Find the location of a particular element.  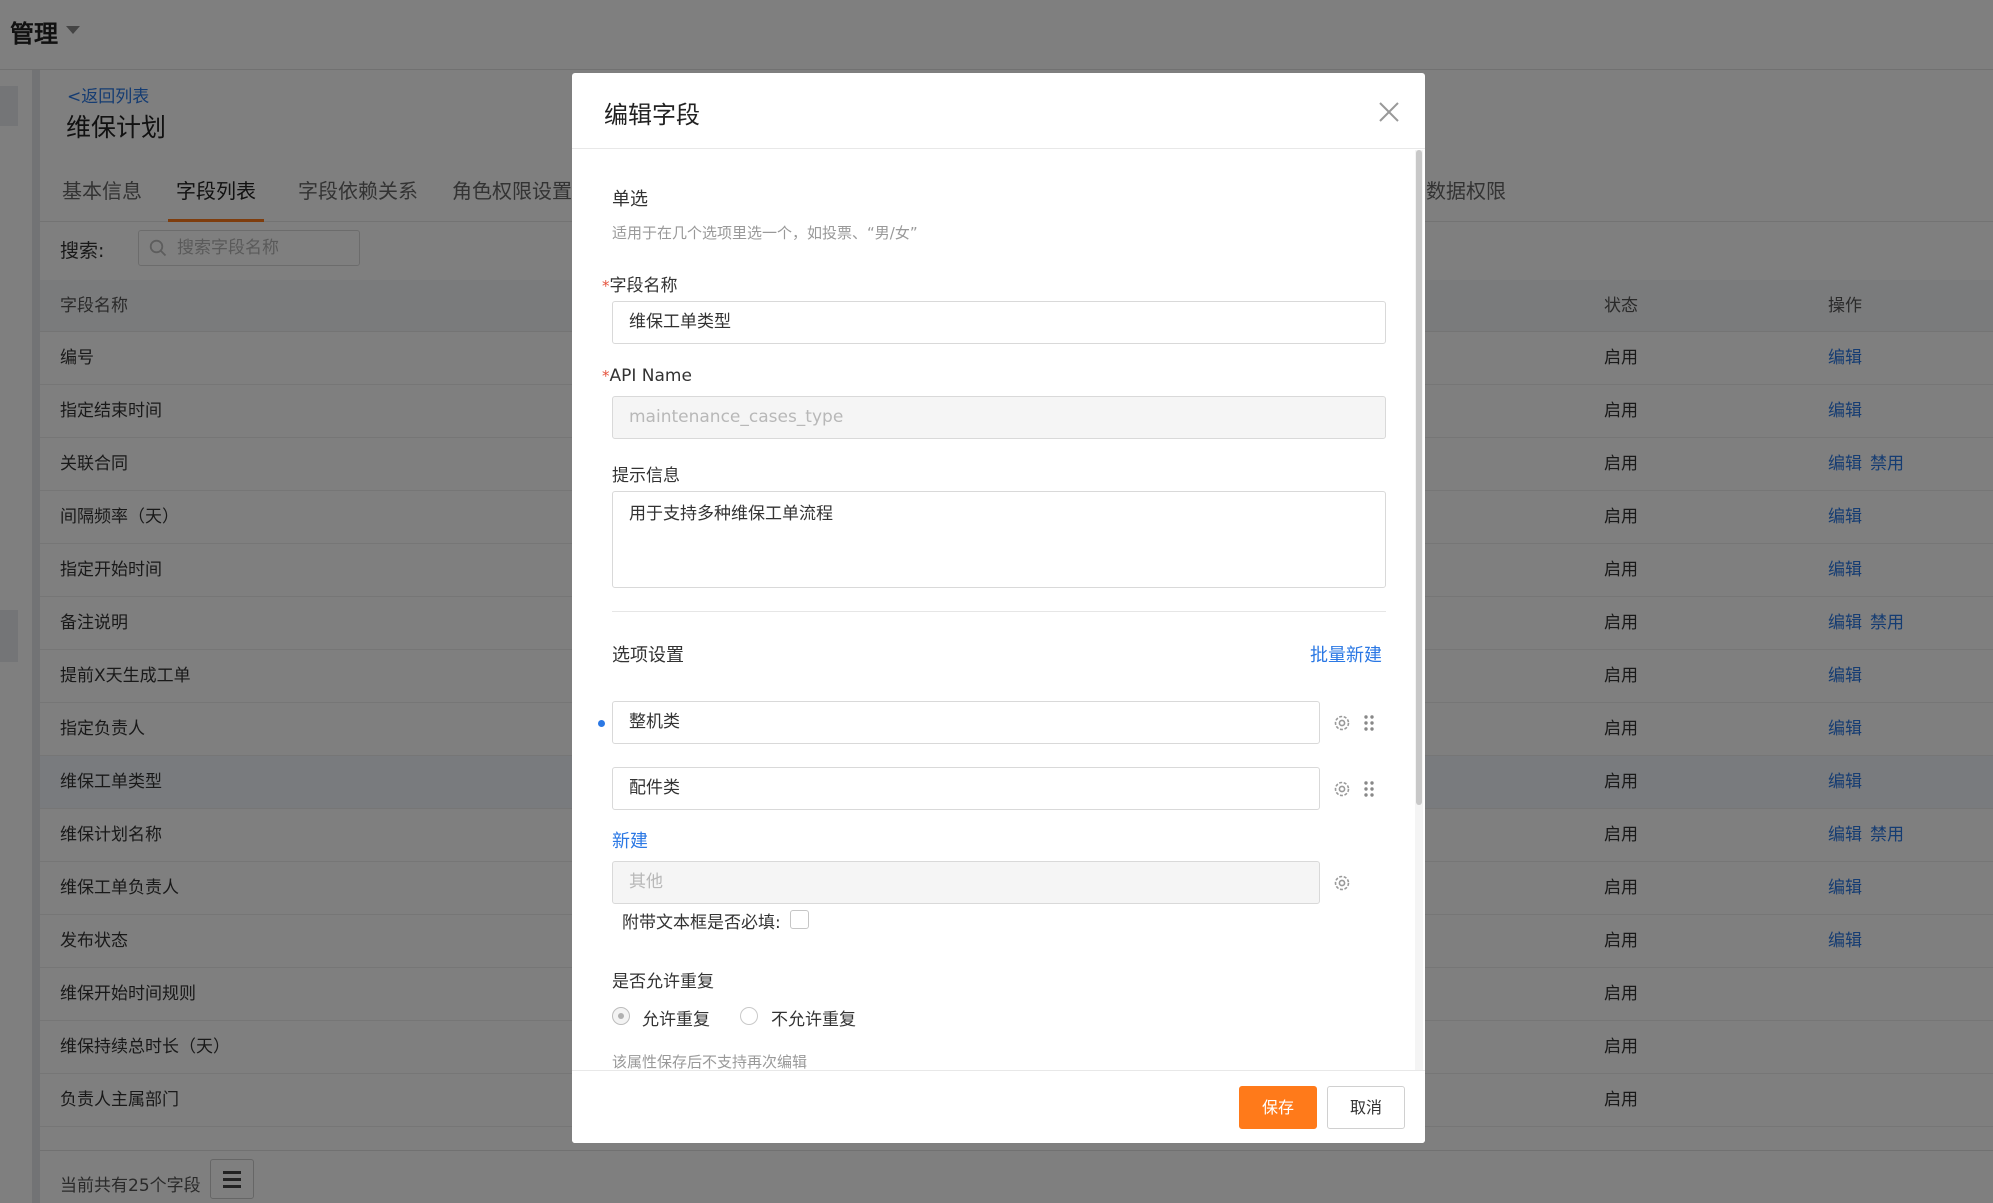

hint-info-label: 提示信息 is located at coordinates (646, 476).